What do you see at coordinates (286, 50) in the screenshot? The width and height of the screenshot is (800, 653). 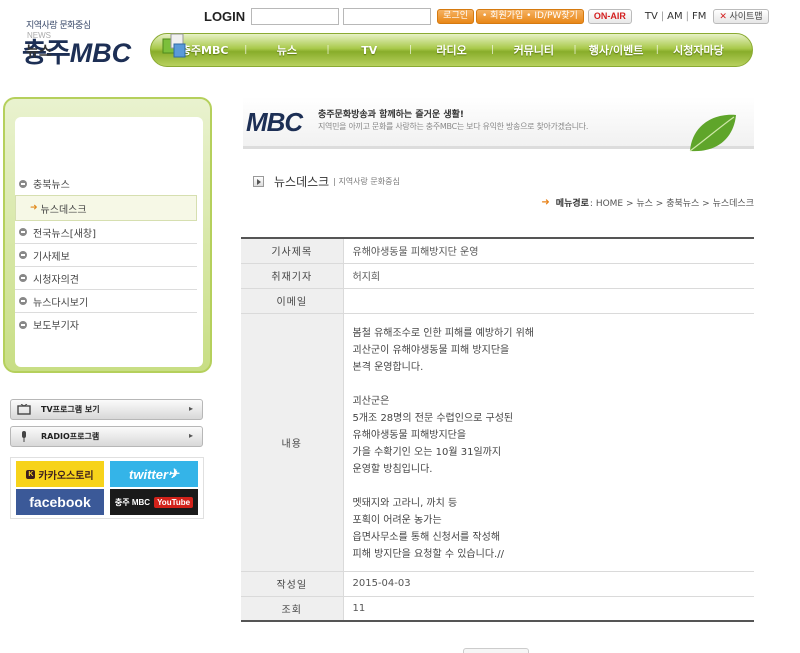 I see `nav-news: 뉴스` at bounding box center [286, 50].